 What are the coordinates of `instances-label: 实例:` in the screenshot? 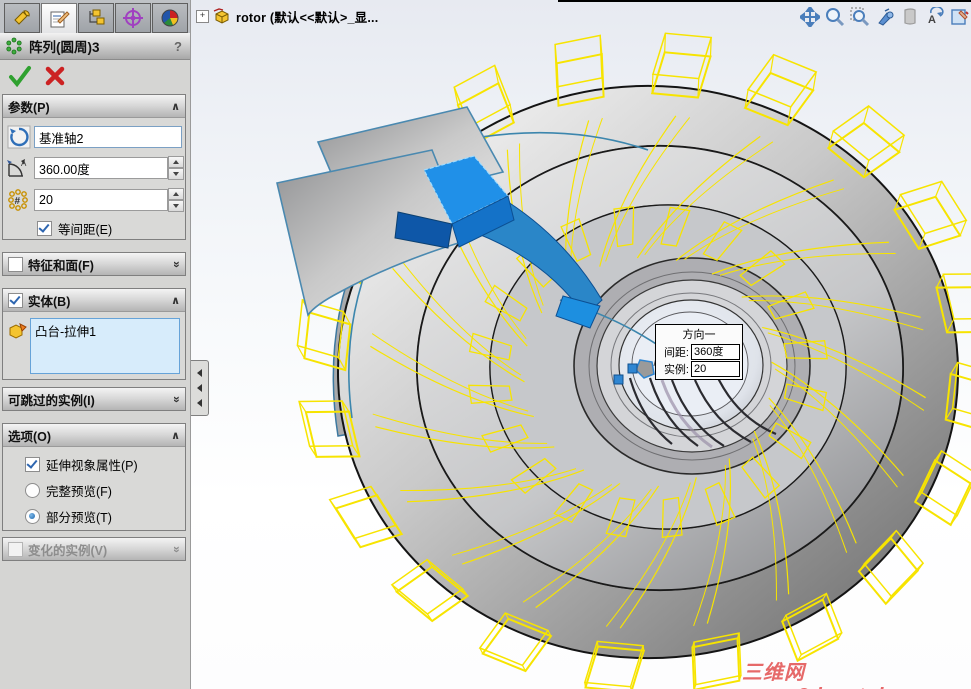 It's located at (676, 370).